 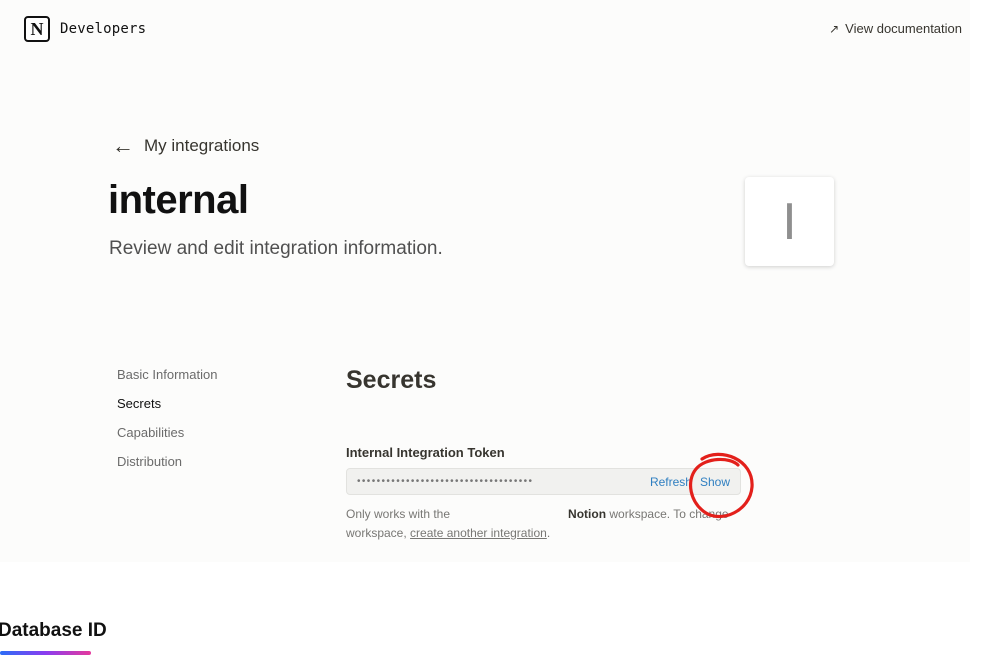 I want to click on notion-logo-icon: N, so click(x=37, y=29).